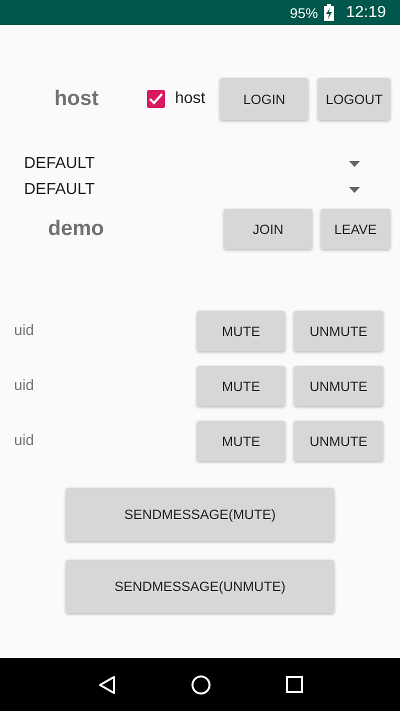  I want to click on recents-icon, so click(294, 684).